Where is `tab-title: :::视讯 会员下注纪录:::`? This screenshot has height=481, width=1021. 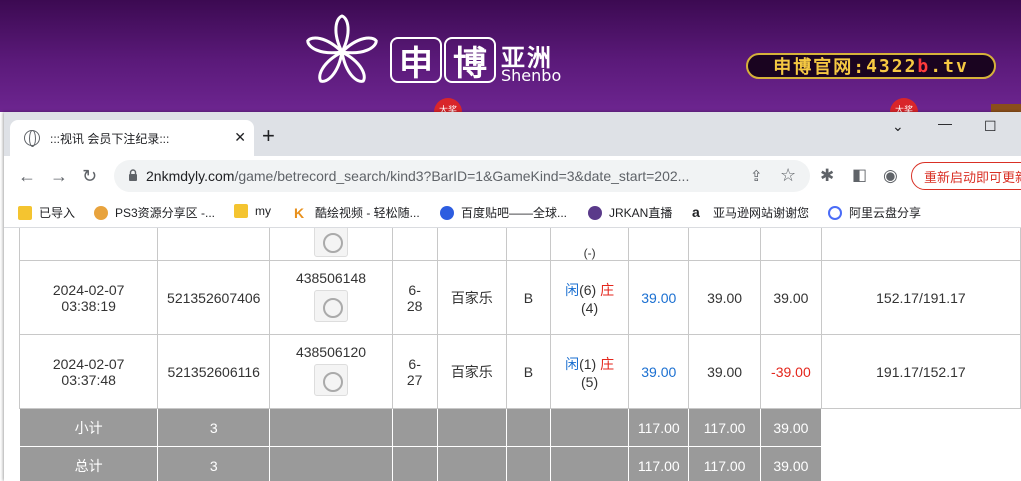 tab-title: :::视讯 会员下注纪录::: is located at coordinates (110, 138).